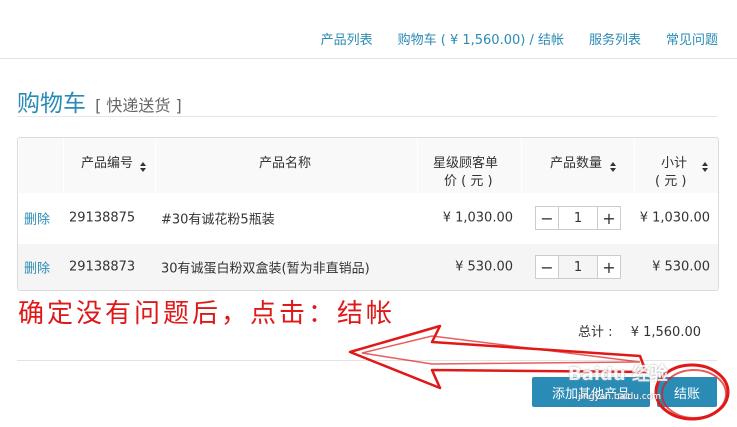  What do you see at coordinates (618, 374) in the screenshot?
I see `watermark-brand: Baidu 经验` at bounding box center [618, 374].